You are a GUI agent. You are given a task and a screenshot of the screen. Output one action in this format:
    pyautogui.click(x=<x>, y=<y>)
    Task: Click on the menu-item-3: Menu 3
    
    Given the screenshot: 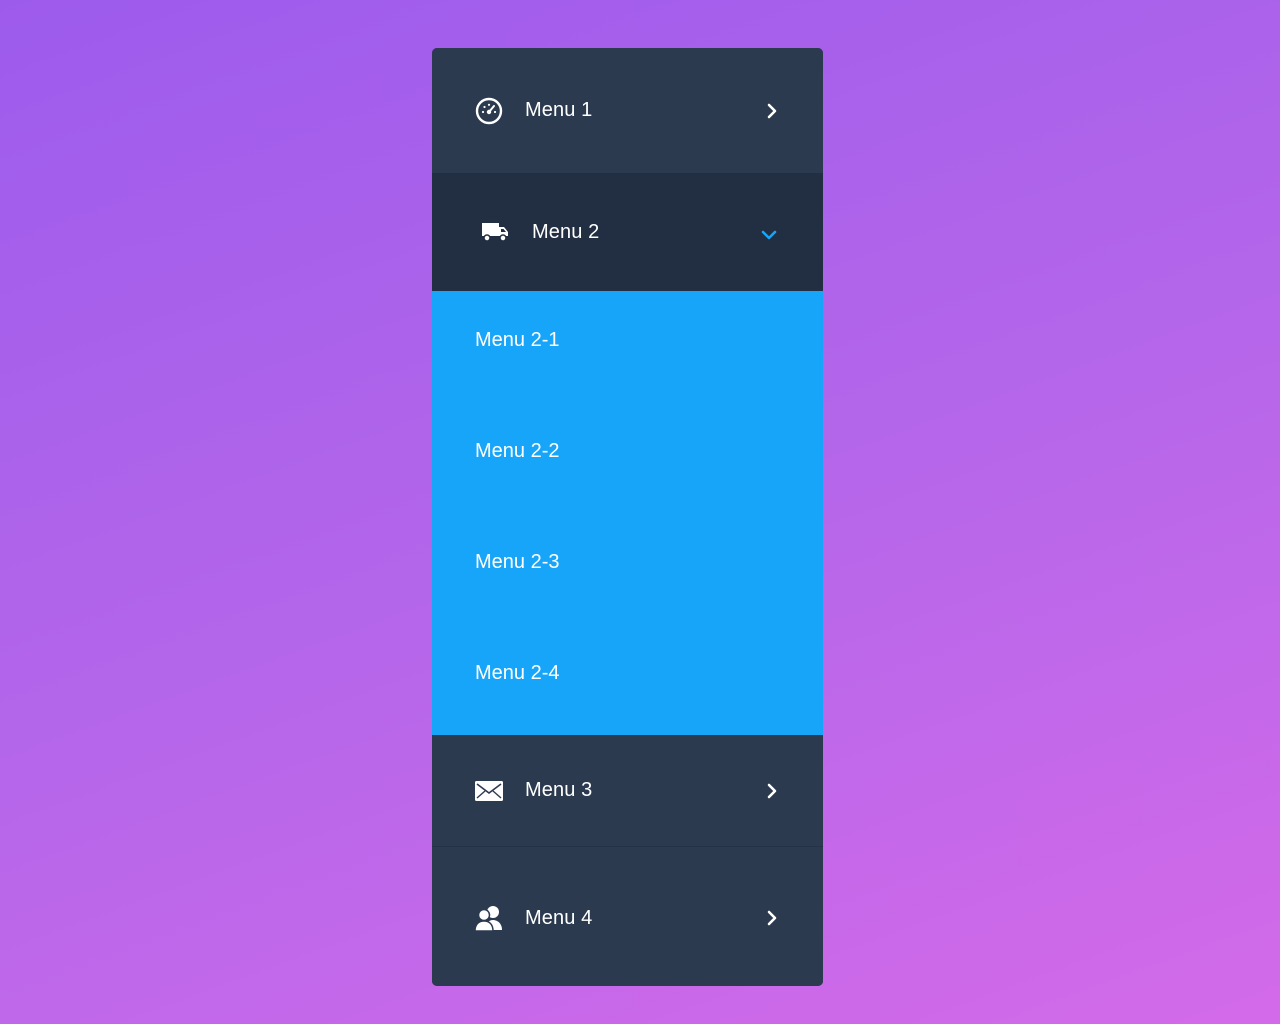 What is the action you would take?
    pyautogui.click(x=627, y=791)
    